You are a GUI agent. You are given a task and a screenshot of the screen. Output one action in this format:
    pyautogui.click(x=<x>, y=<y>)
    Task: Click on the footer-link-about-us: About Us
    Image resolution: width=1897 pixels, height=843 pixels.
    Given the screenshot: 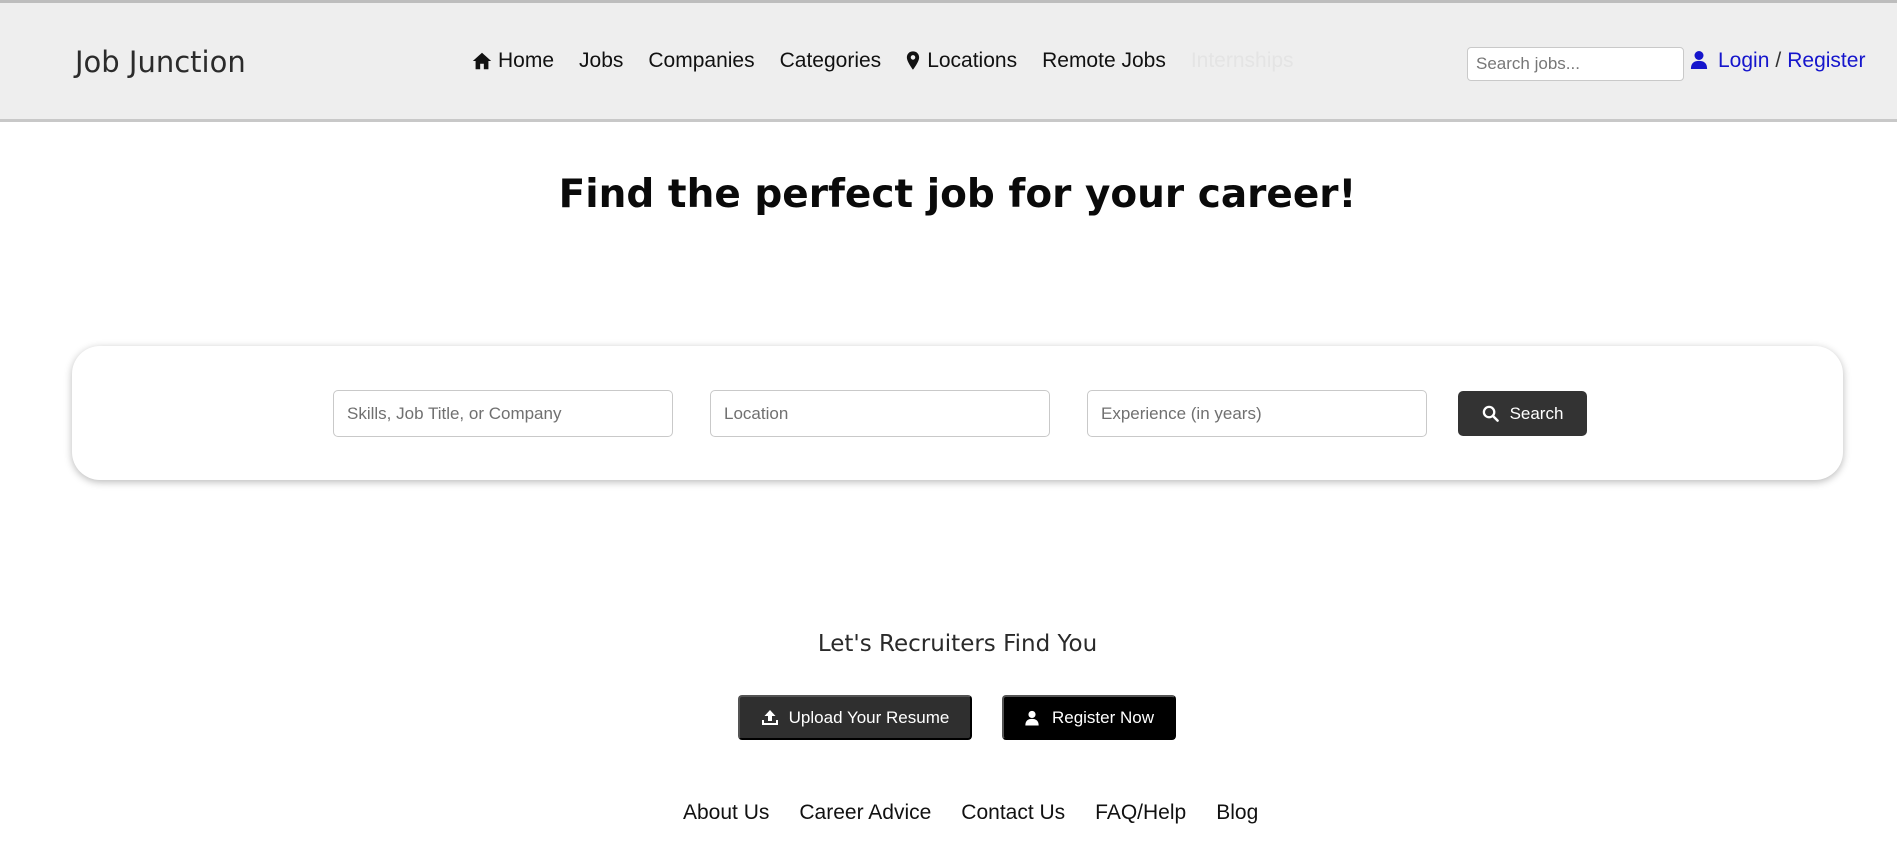 What is the action you would take?
    pyautogui.click(x=726, y=813)
    